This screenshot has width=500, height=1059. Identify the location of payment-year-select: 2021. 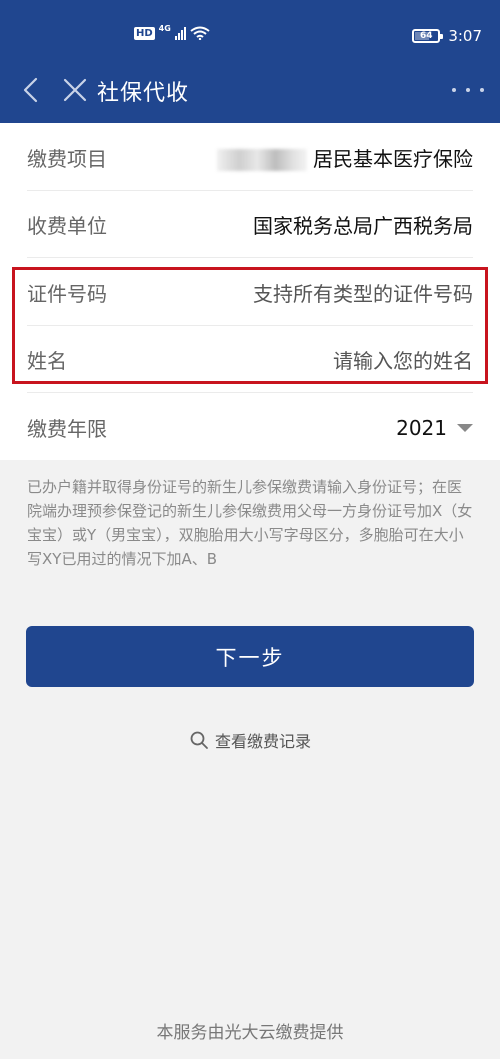
(434, 428).